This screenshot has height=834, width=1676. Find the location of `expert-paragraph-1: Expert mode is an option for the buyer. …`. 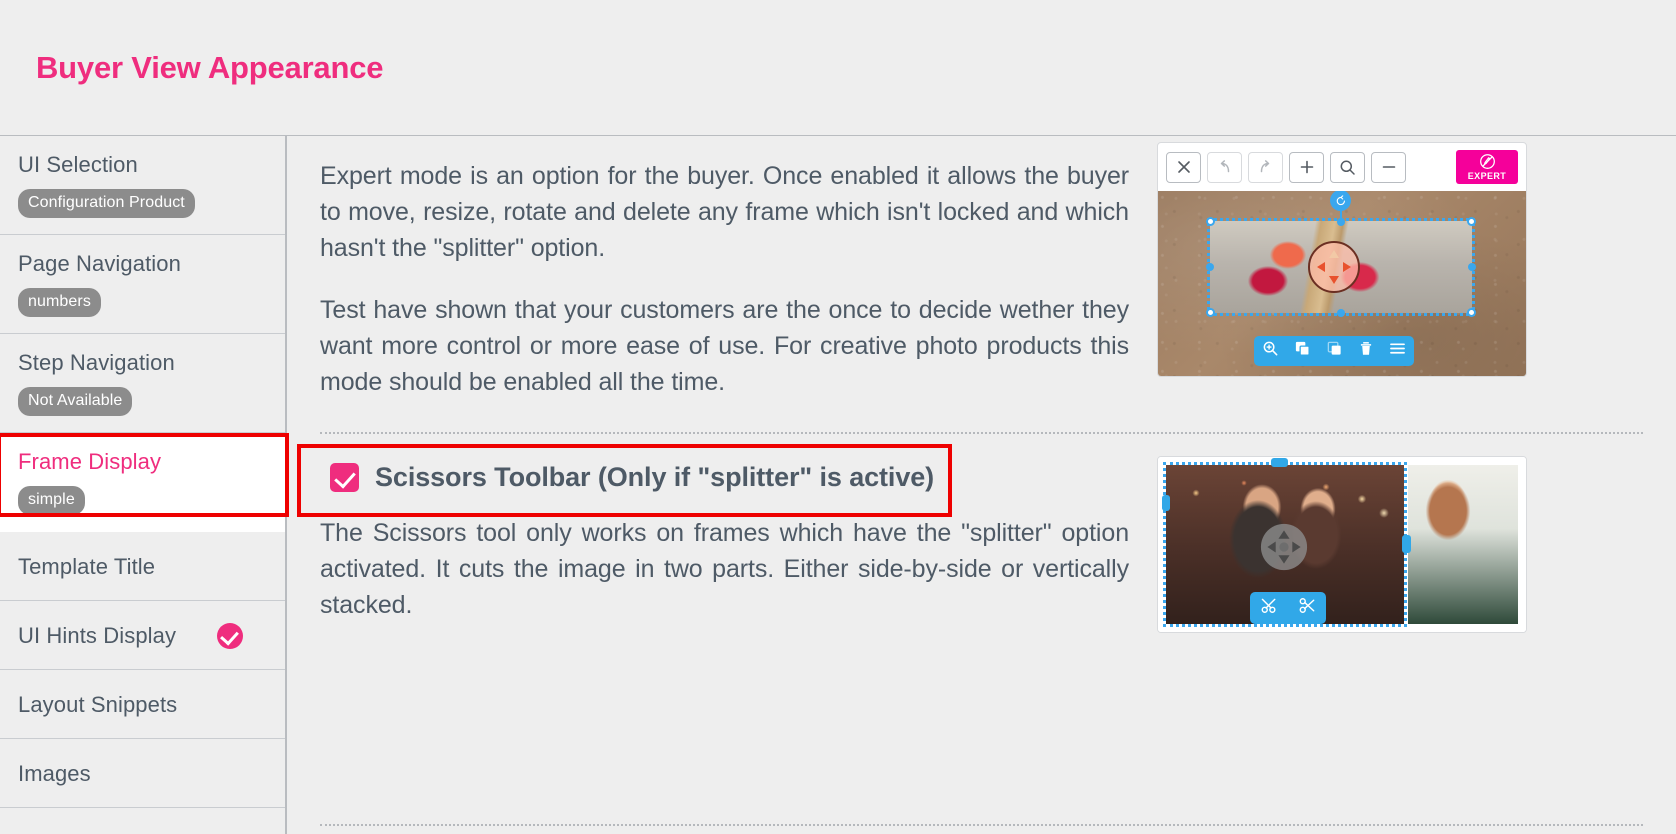

expert-paragraph-1: Expert mode is an option for the buyer. … is located at coordinates (724, 212).